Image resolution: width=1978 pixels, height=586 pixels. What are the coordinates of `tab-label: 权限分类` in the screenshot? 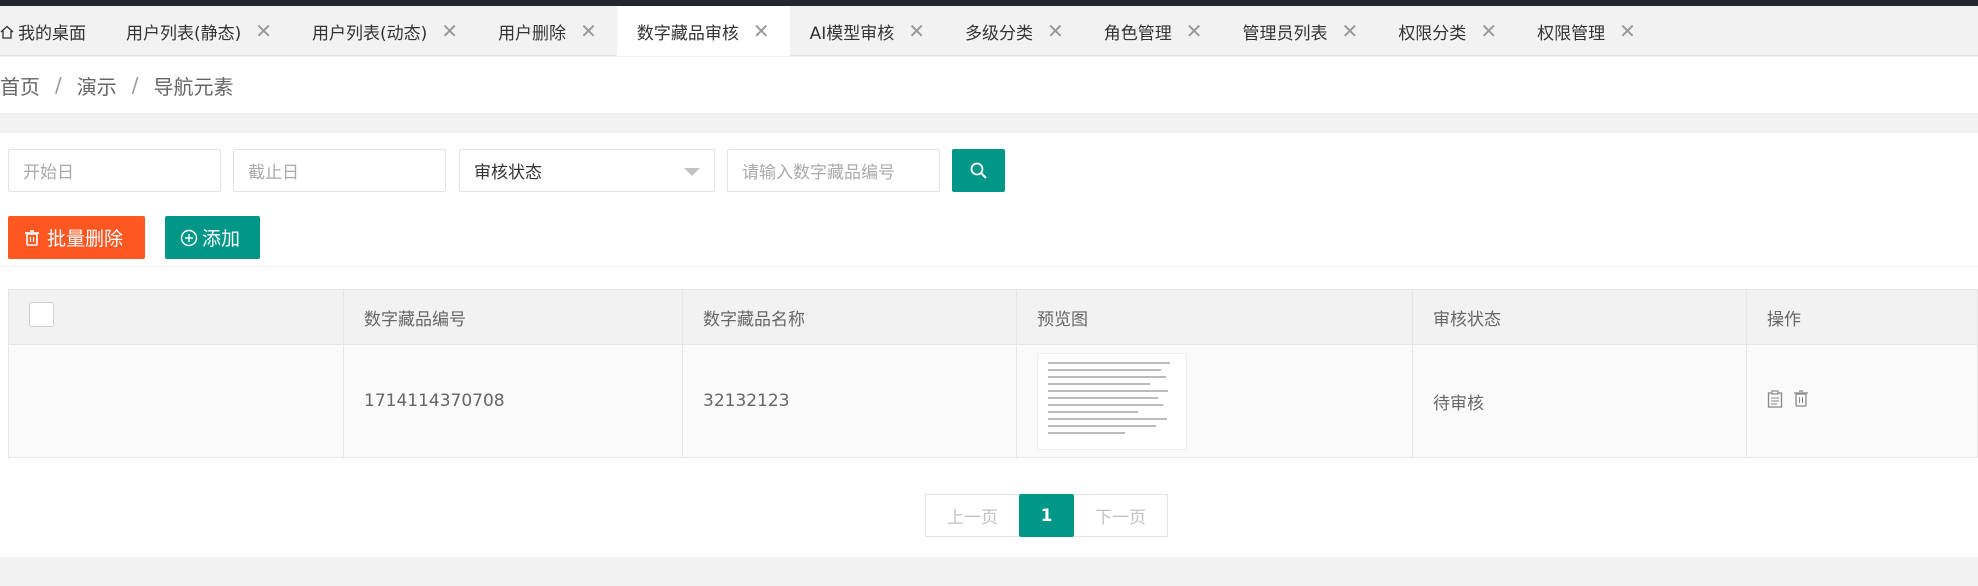 It's located at (1432, 33).